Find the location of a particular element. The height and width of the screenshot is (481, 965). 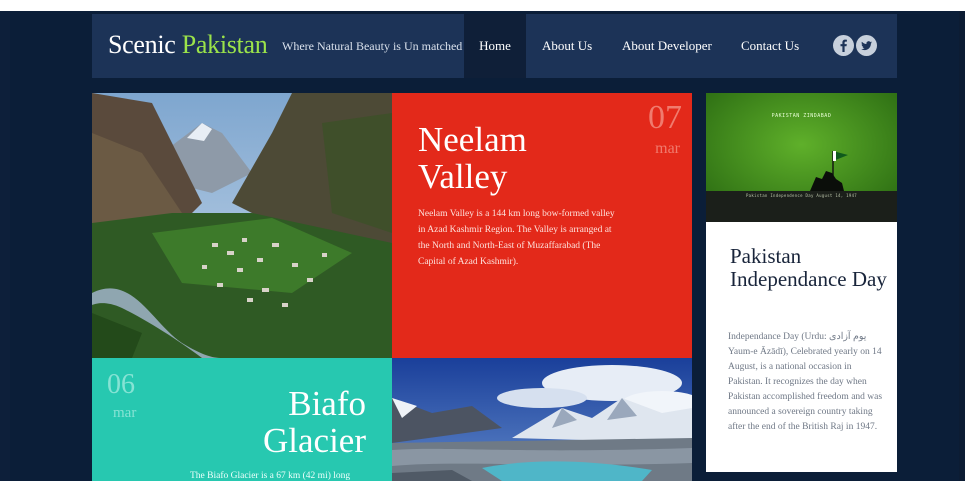

nav-about-developer: About Developer is located at coordinates (667, 46).